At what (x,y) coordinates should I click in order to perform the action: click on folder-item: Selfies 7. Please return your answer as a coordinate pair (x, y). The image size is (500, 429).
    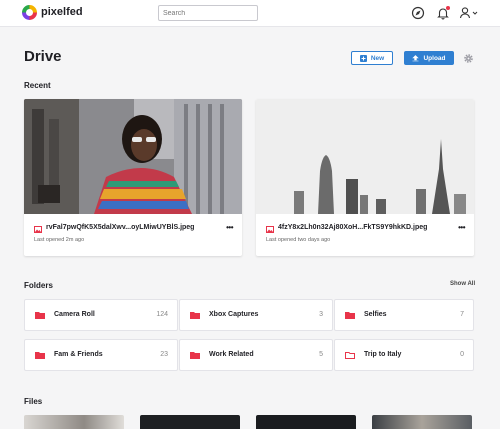
    Looking at the image, I should click on (404, 315).